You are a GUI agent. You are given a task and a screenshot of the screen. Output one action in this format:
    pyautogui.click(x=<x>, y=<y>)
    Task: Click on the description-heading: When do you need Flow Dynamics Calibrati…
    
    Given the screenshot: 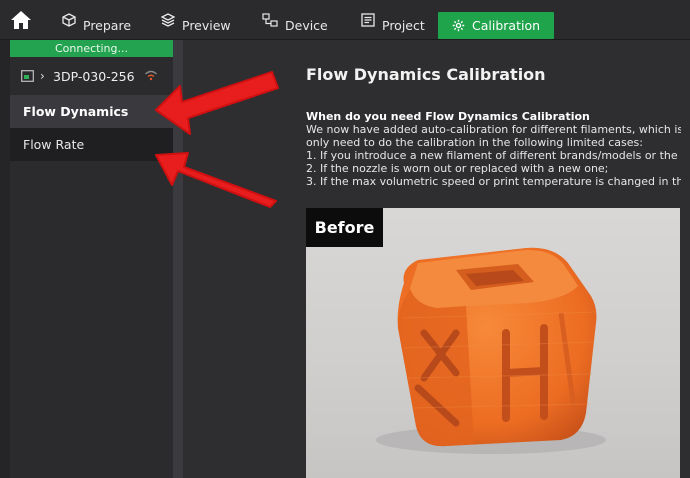 What is the action you would take?
    pyautogui.click(x=448, y=116)
    